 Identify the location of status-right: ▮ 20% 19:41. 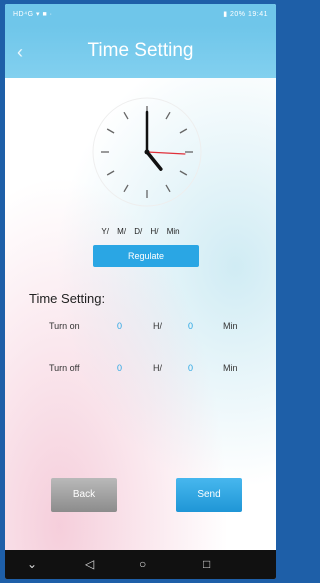
(245, 14).